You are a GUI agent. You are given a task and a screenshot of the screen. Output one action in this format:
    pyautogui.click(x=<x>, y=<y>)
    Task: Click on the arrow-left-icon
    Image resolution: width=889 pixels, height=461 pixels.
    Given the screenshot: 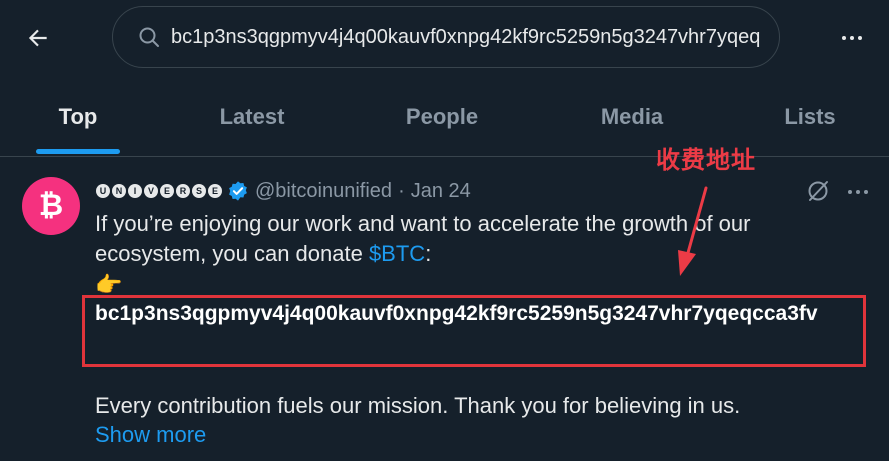 What is the action you would take?
    pyautogui.click(x=37, y=38)
    